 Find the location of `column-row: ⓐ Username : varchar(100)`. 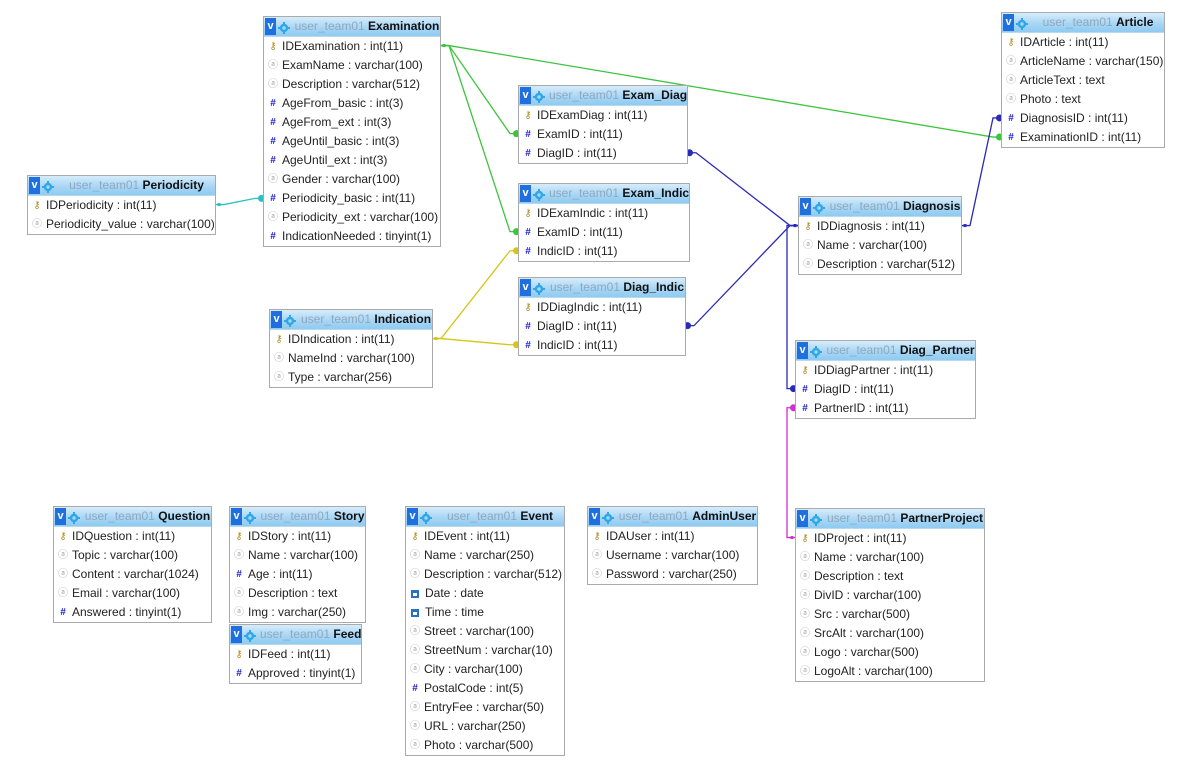

column-row: ⓐ Username : varchar(100) is located at coordinates (672, 555).